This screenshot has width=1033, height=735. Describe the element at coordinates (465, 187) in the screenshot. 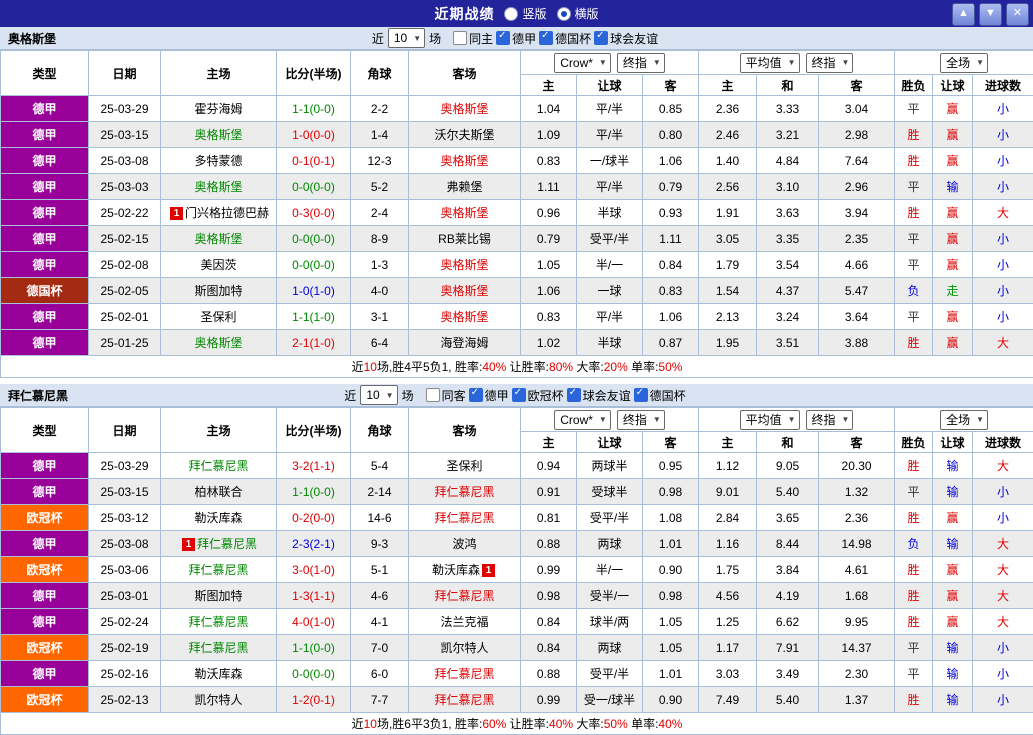

I see `away-team-link: 弗赖堡` at that location.